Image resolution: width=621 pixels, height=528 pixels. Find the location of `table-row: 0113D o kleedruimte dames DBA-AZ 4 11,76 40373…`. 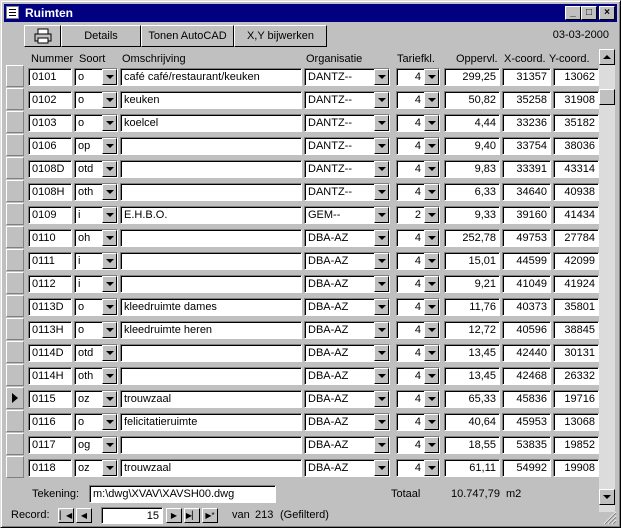

table-row: 0113D o kleedruimte dames DBA-AZ 4 11,76 40373… is located at coordinates (301, 306).